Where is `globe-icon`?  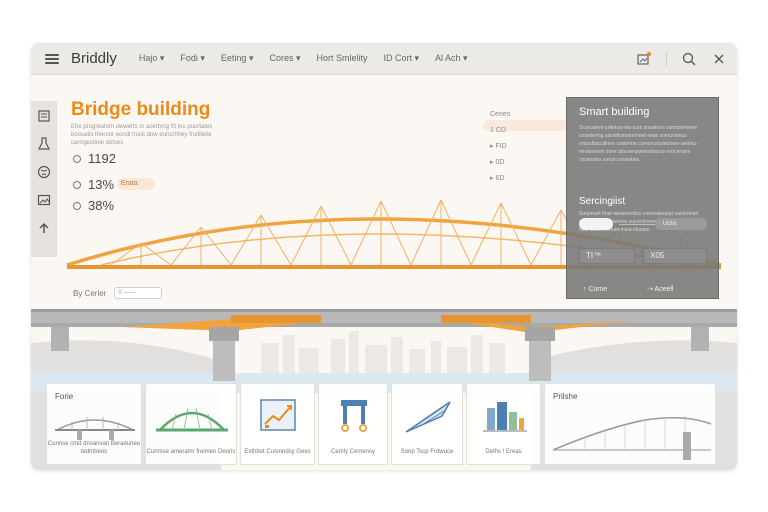
globe-icon is located at coordinates (44, 172).